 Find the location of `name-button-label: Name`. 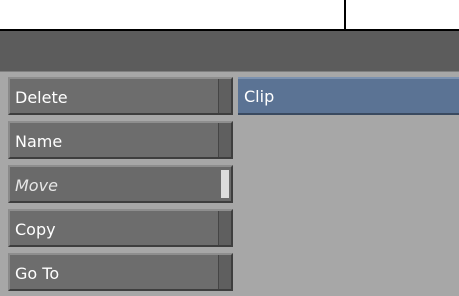

name-button-label: Name is located at coordinates (39, 141).